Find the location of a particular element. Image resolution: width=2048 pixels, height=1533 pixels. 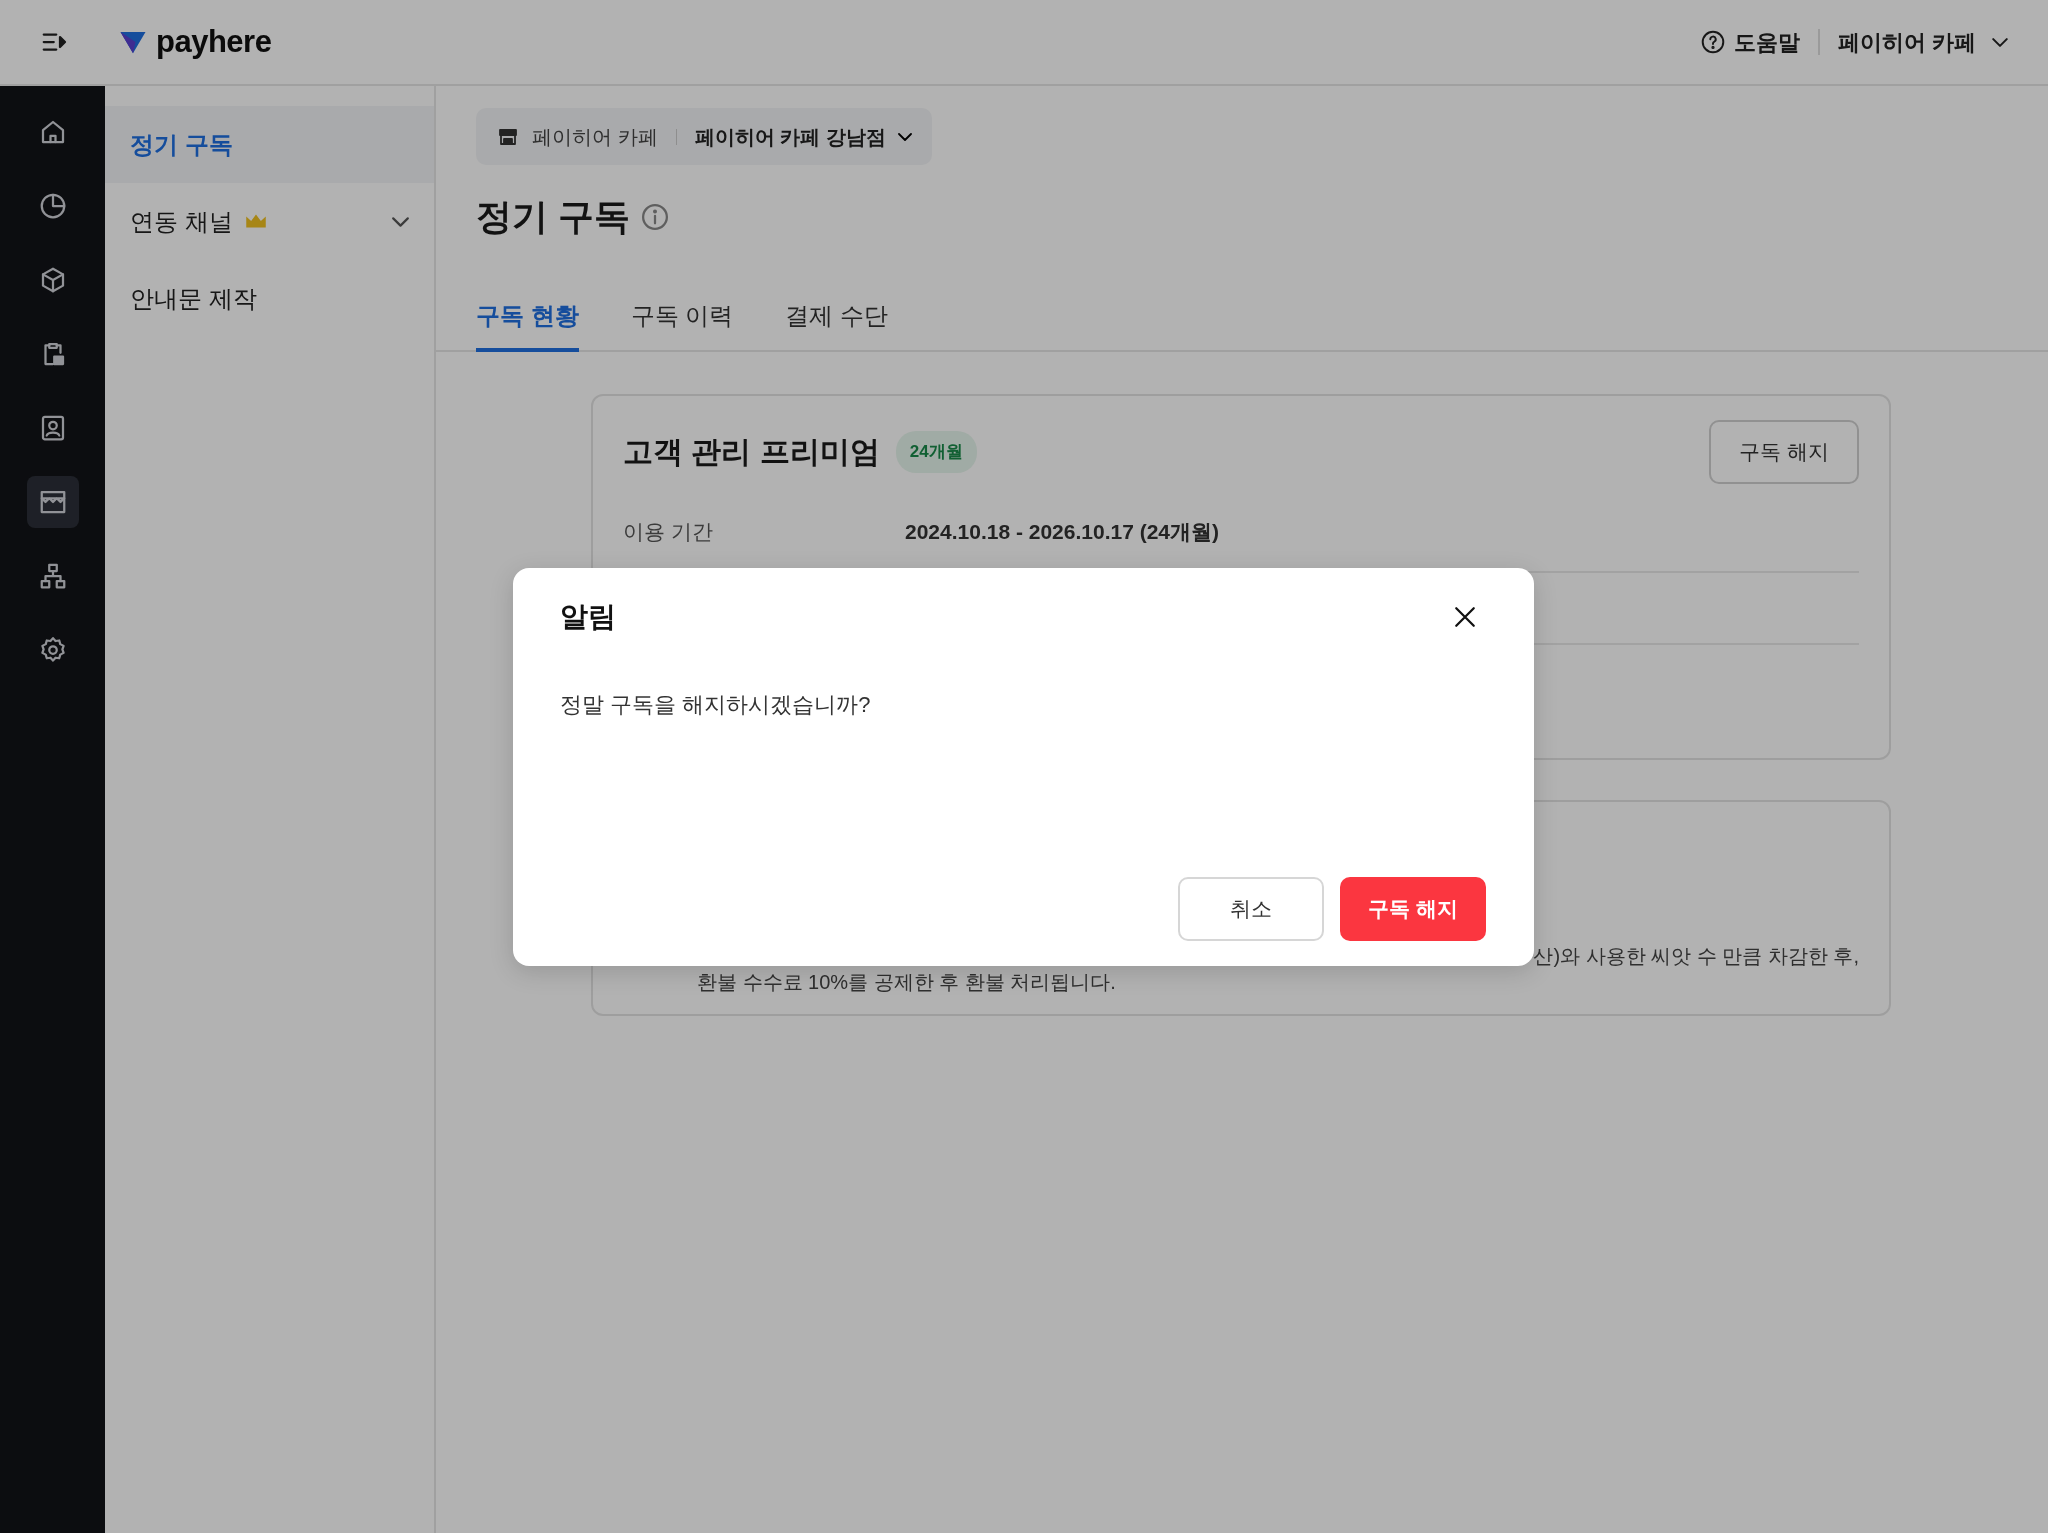

plan-title: 고객 관리 프리미엄 is located at coordinates (751, 452).